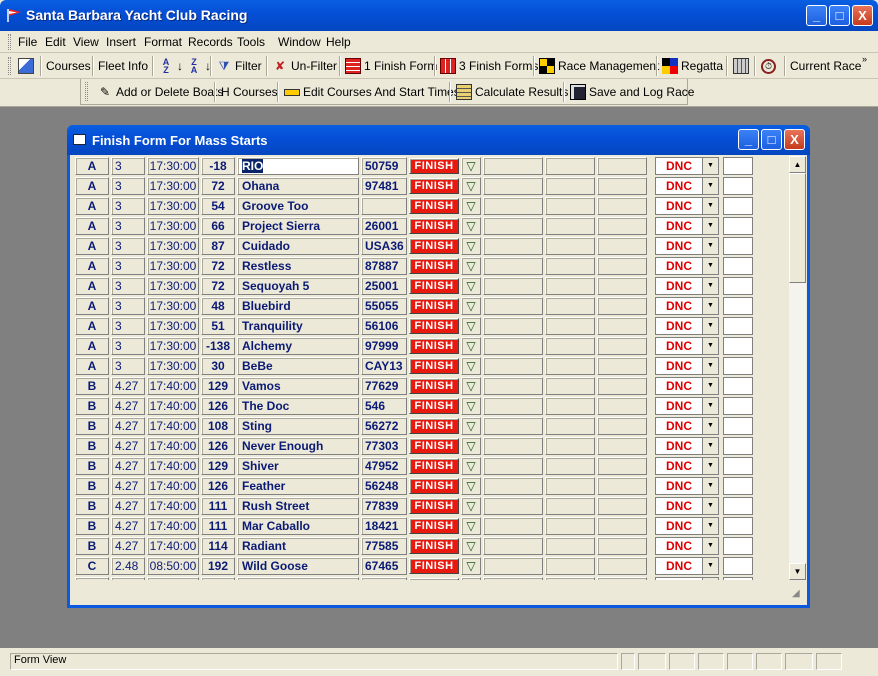 The width and height of the screenshot is (878, 676). Describe the element at coordinates (798, 594) in the screenshot. I see `resize-grip-icon: ◢` at that location.